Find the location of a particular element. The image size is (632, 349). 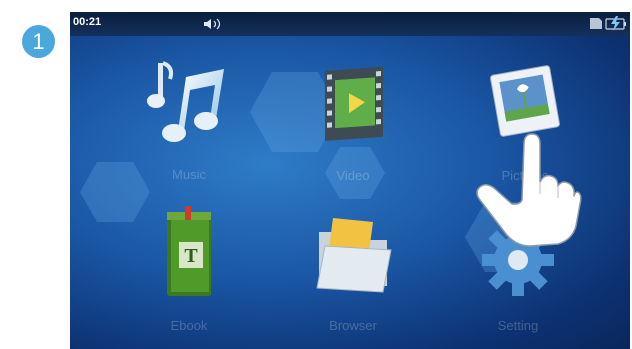

status-bar: 00:21 is located at coordinates (350, 24).